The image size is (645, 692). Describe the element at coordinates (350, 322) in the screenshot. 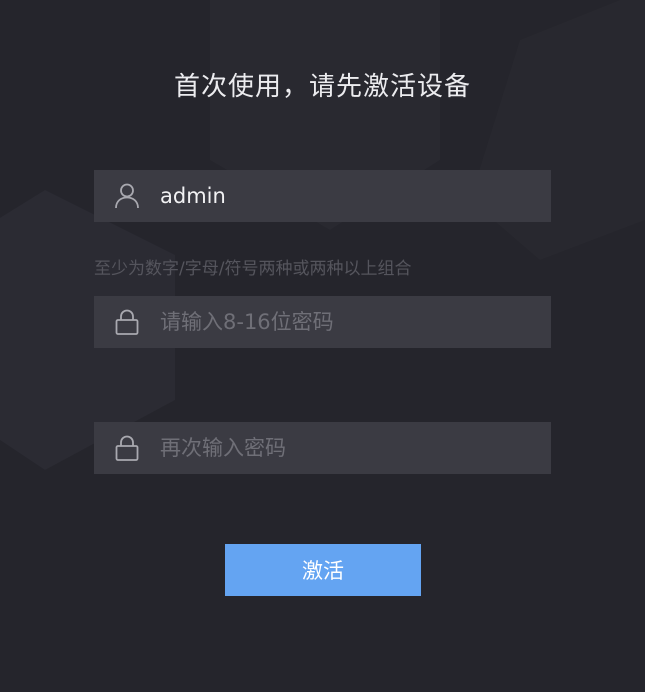

I see `password-input` at that location.